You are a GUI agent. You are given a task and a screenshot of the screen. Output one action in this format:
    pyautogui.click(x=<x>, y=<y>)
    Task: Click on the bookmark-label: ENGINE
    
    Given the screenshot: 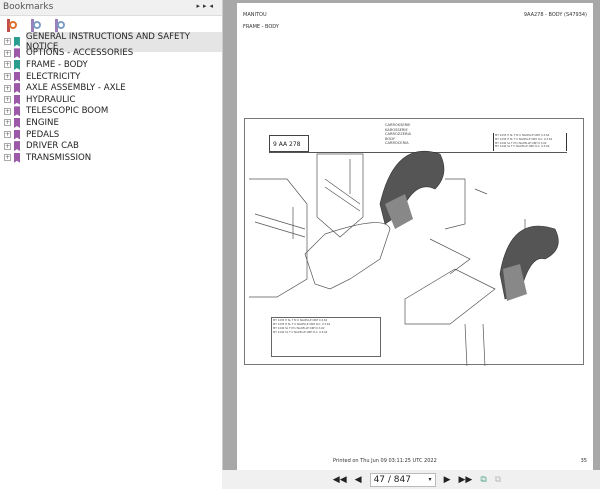 What is the action you would take?
    pyautogui.click(x=42, y=122)
    